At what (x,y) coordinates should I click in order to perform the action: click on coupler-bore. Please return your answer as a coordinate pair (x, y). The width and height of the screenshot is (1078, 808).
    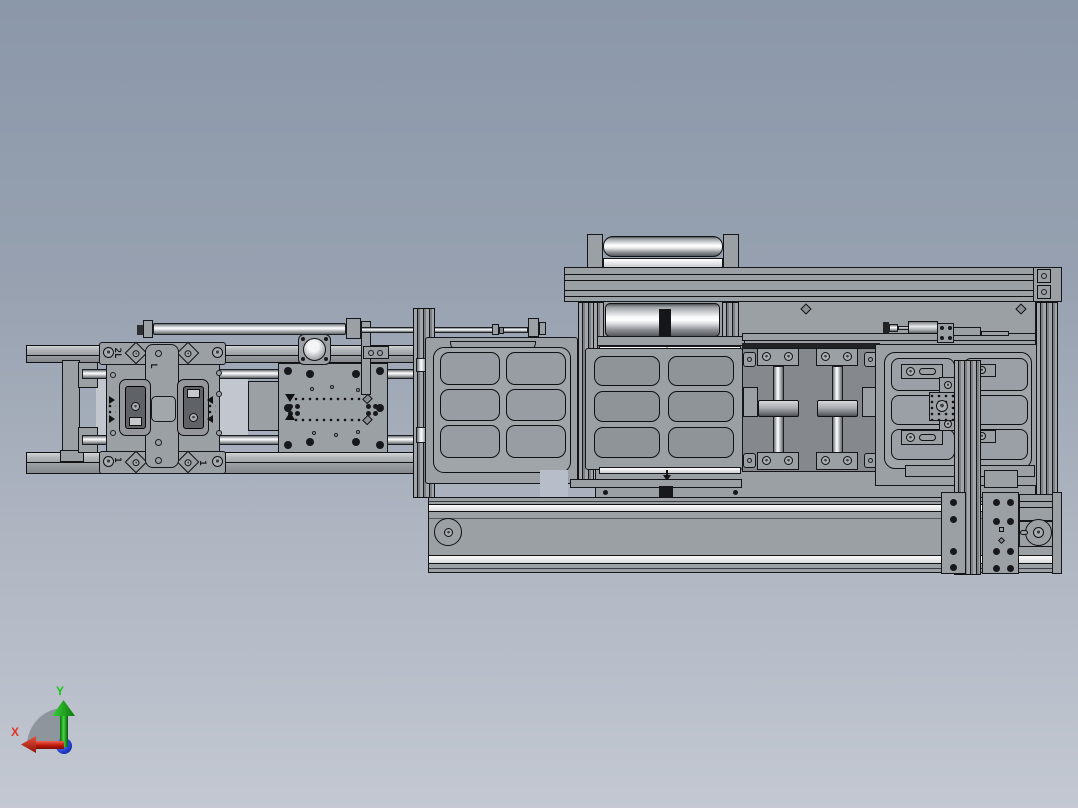
    Looking at the image, I should click on (942, 406).